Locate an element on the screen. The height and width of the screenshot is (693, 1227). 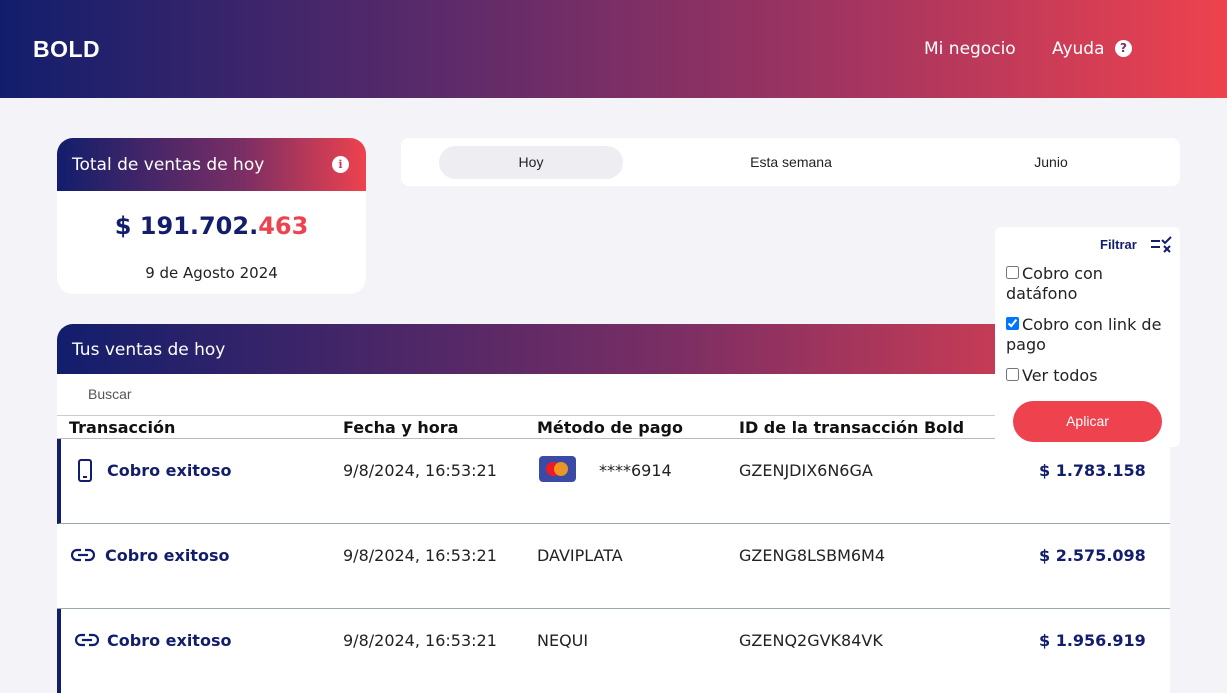
filter-option-label: Cobro con datáfono is located at coordinates (1054, 283).